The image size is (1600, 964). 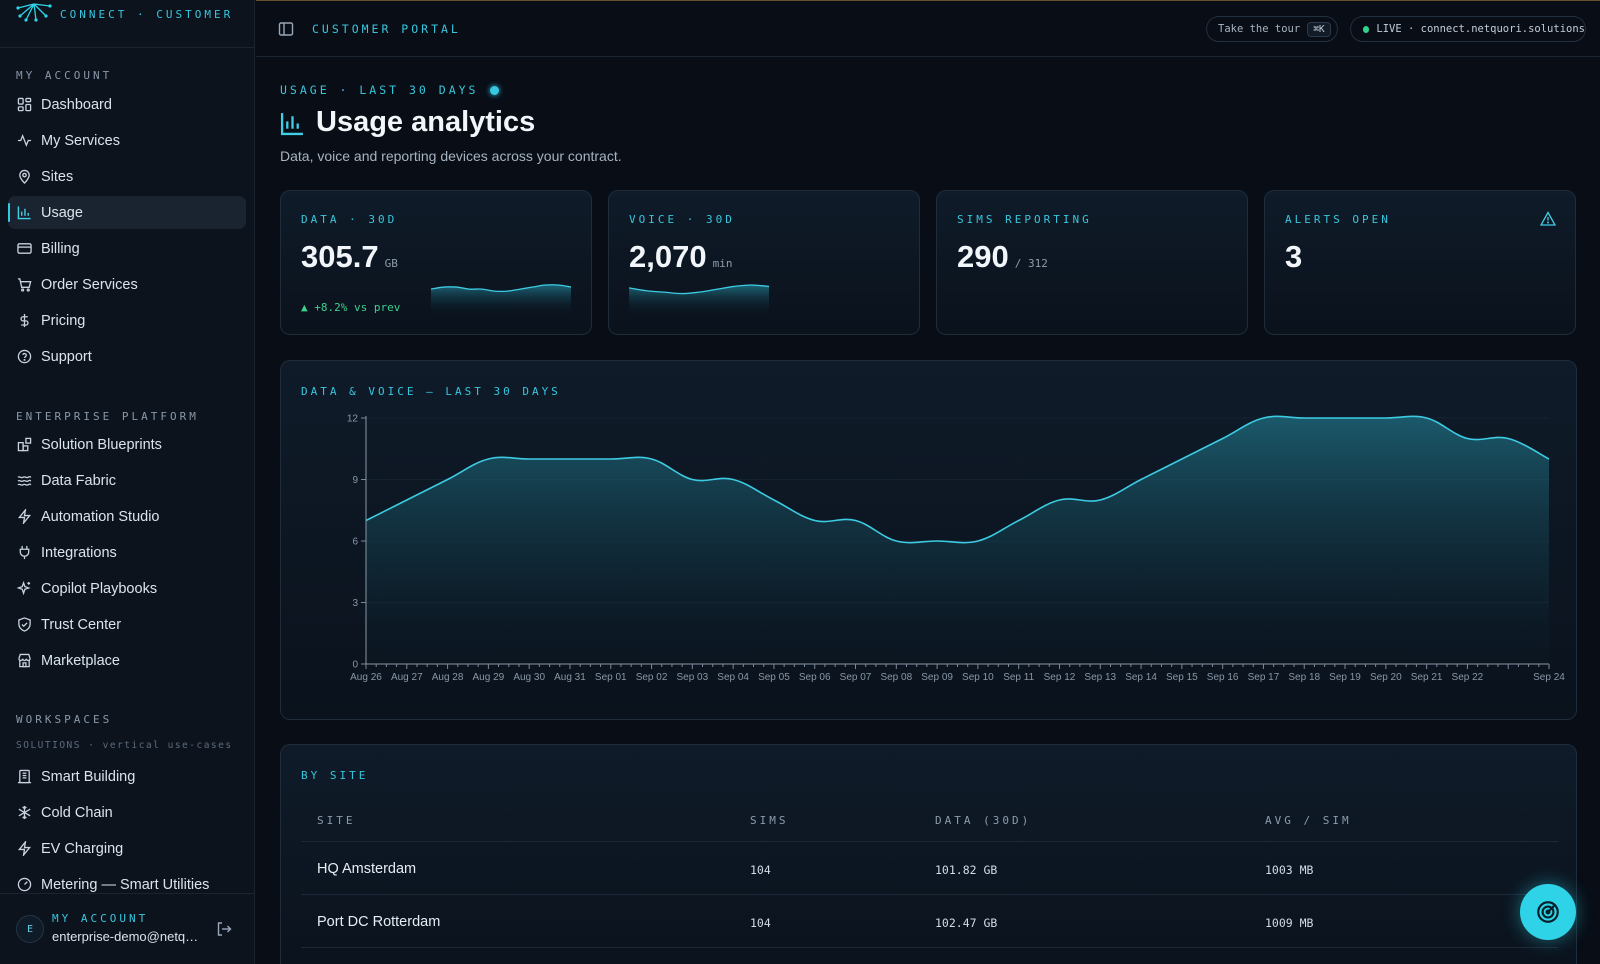 What do you see at coordinates (127, 552) in the screenshot?
I see `sidebar-item-integrations: Integrations` at bounding box center [127, 552].